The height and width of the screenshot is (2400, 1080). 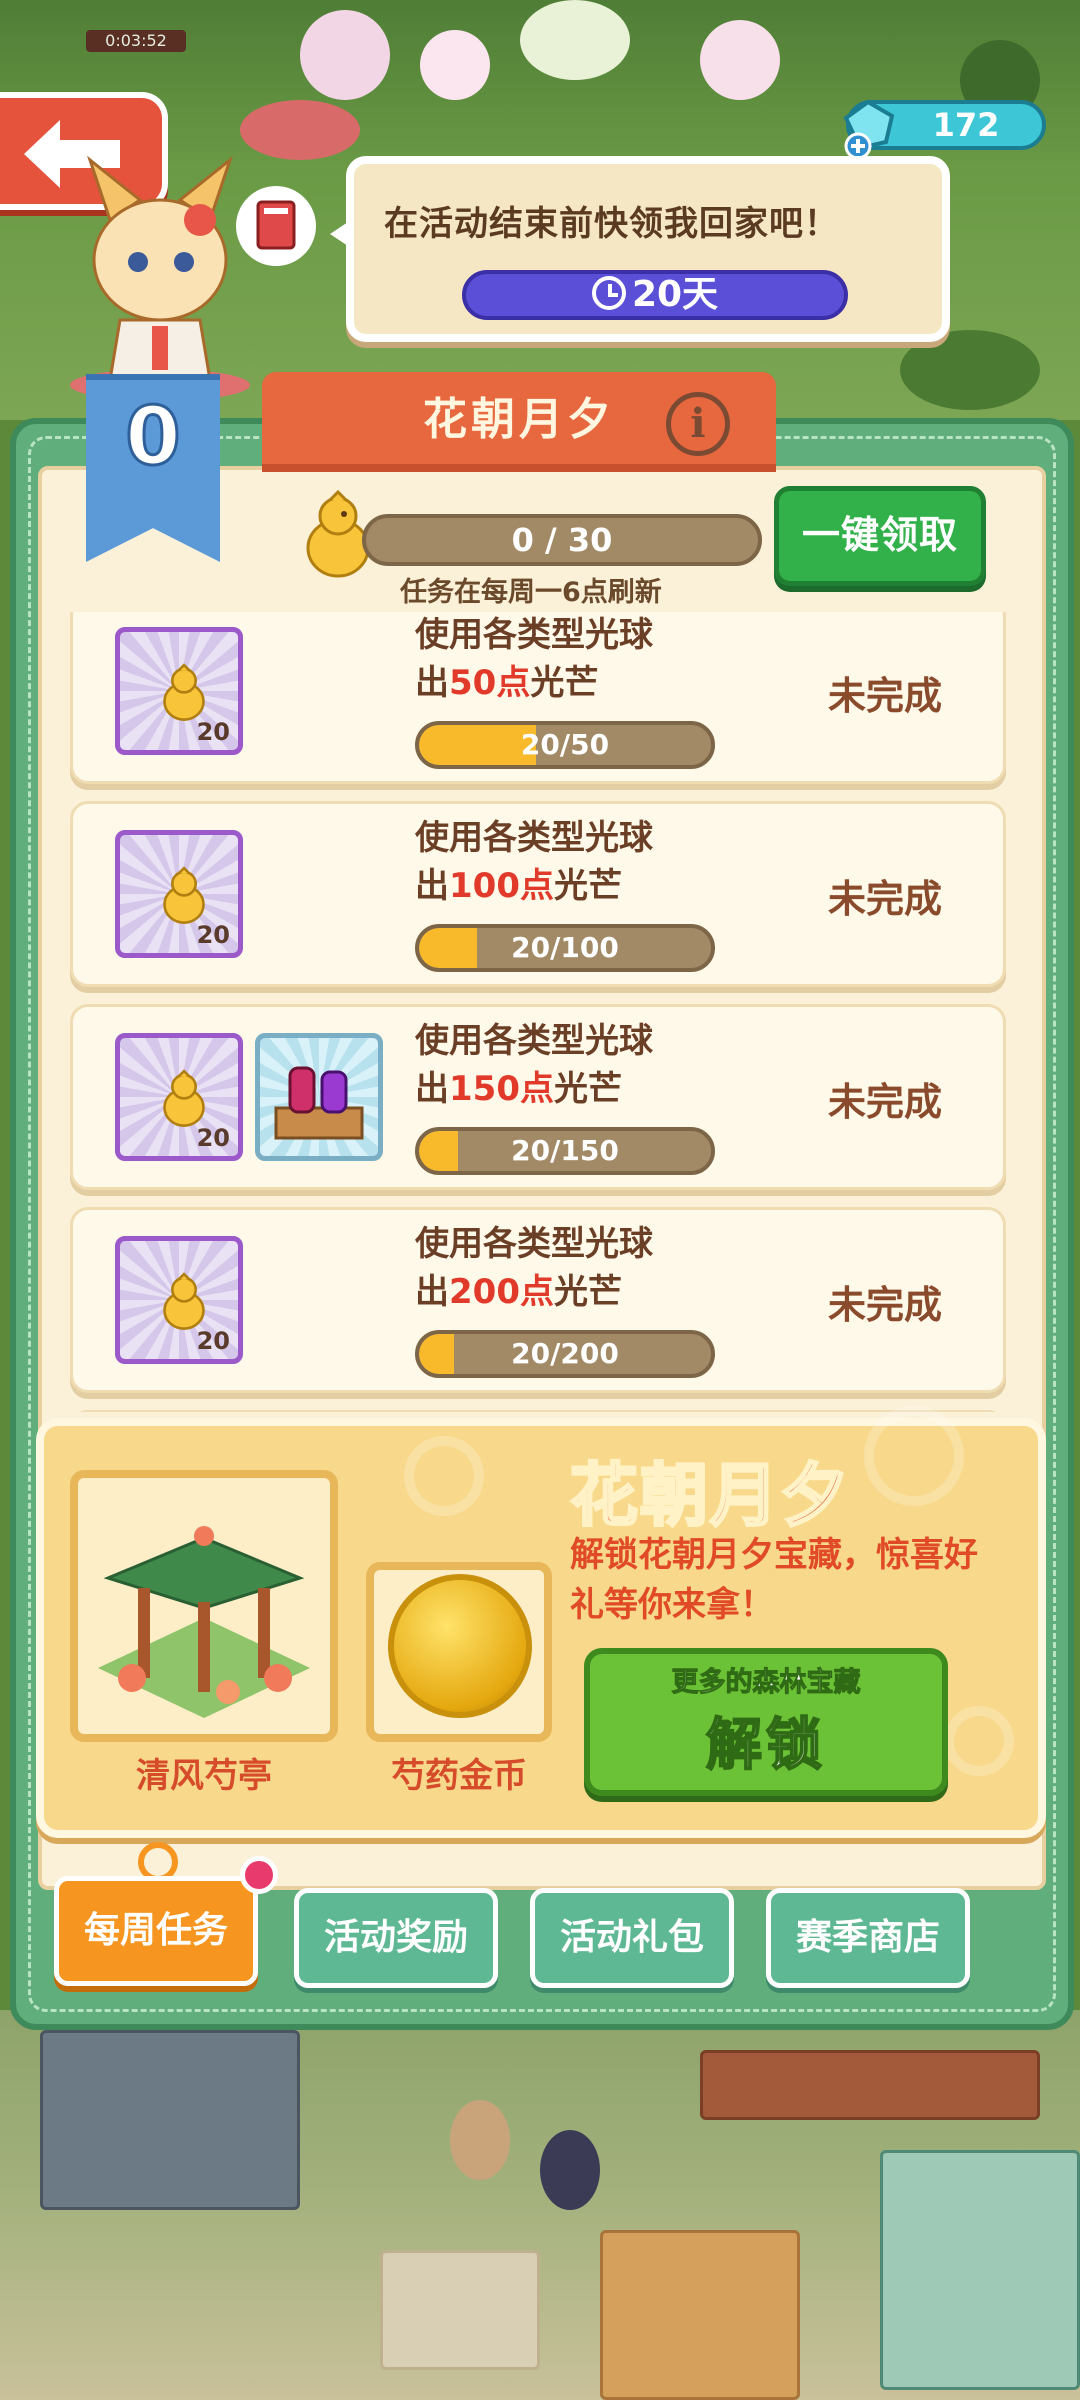 I want to click on unlock-label: 解锁, so click(x=765, y=1745).